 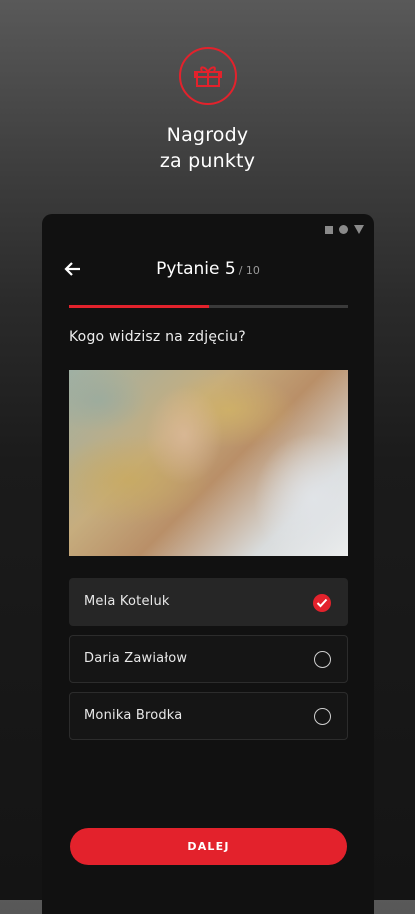 I want to click on square-icon, so click(x=329, y=229).